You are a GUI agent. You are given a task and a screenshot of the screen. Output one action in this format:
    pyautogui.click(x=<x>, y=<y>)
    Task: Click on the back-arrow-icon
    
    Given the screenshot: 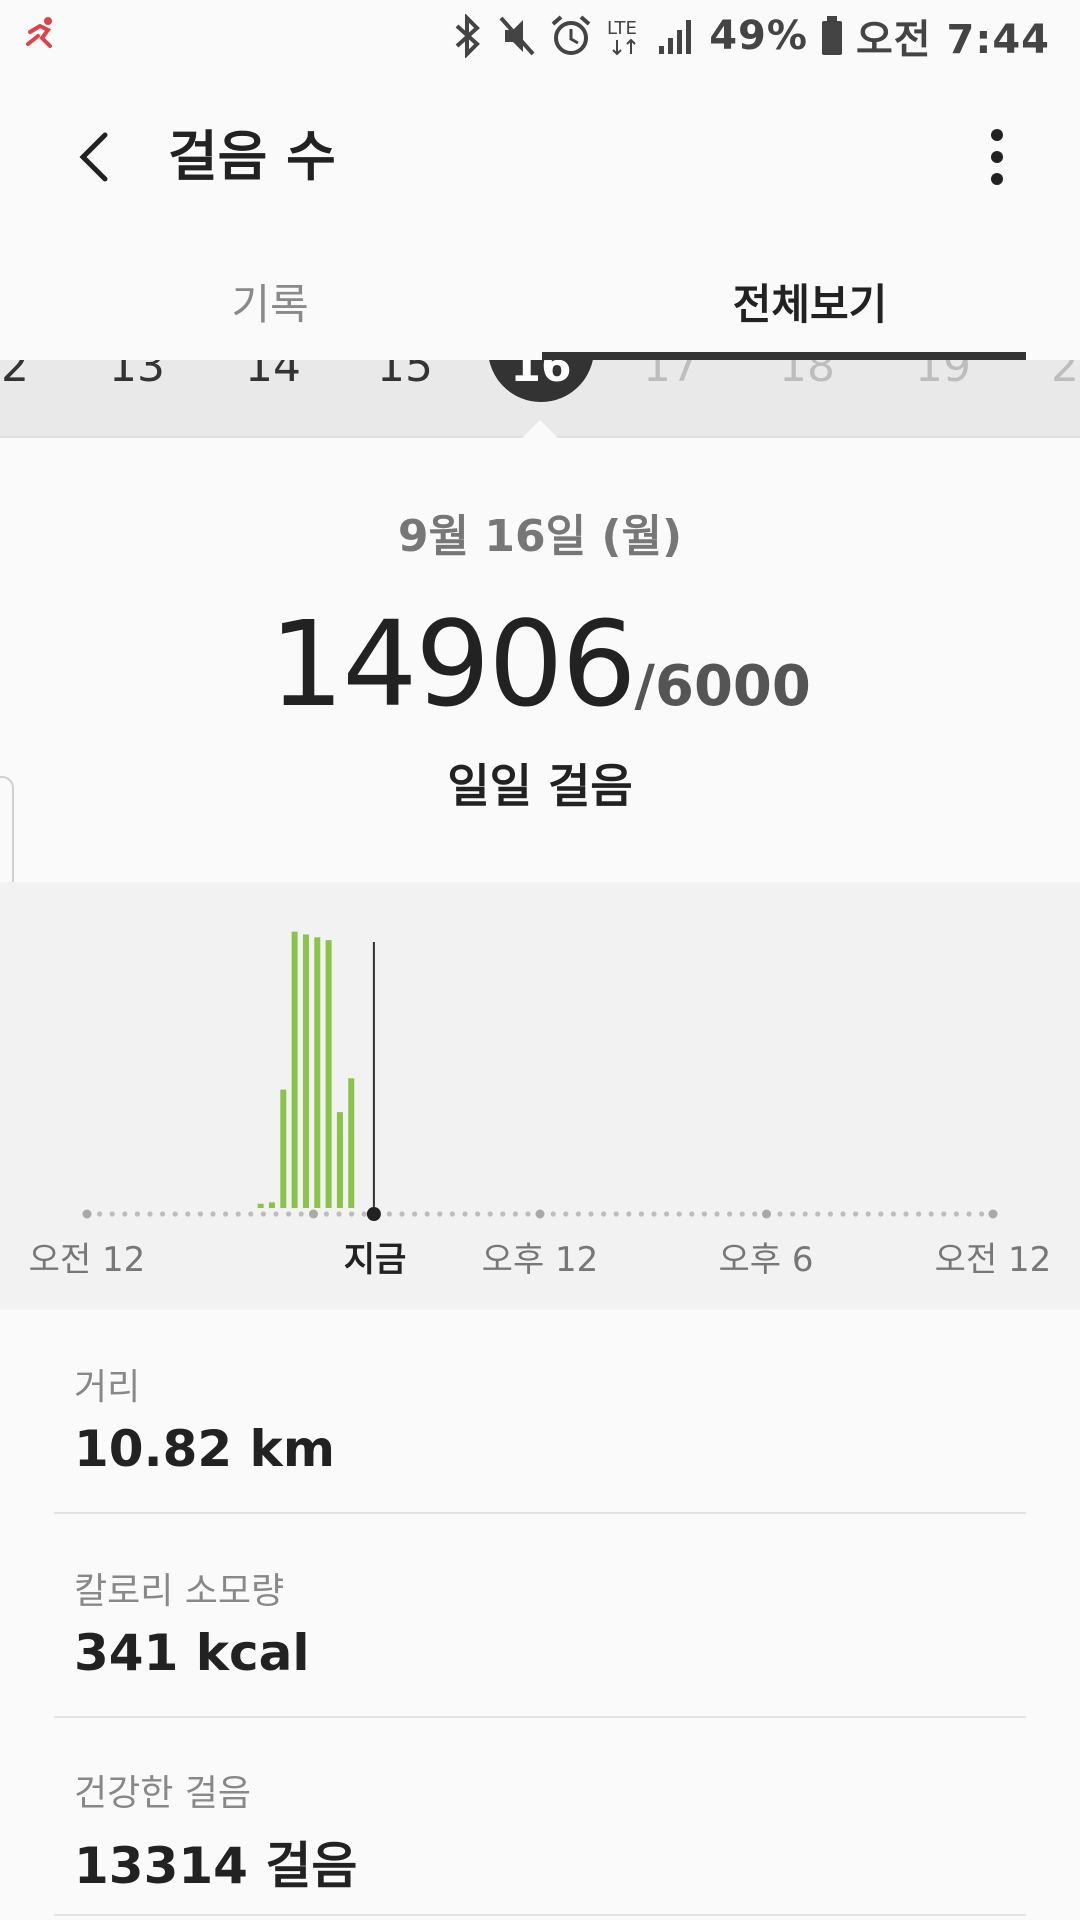 What is the action you would take?
    pyautogui.click(x=93, y=157)
    